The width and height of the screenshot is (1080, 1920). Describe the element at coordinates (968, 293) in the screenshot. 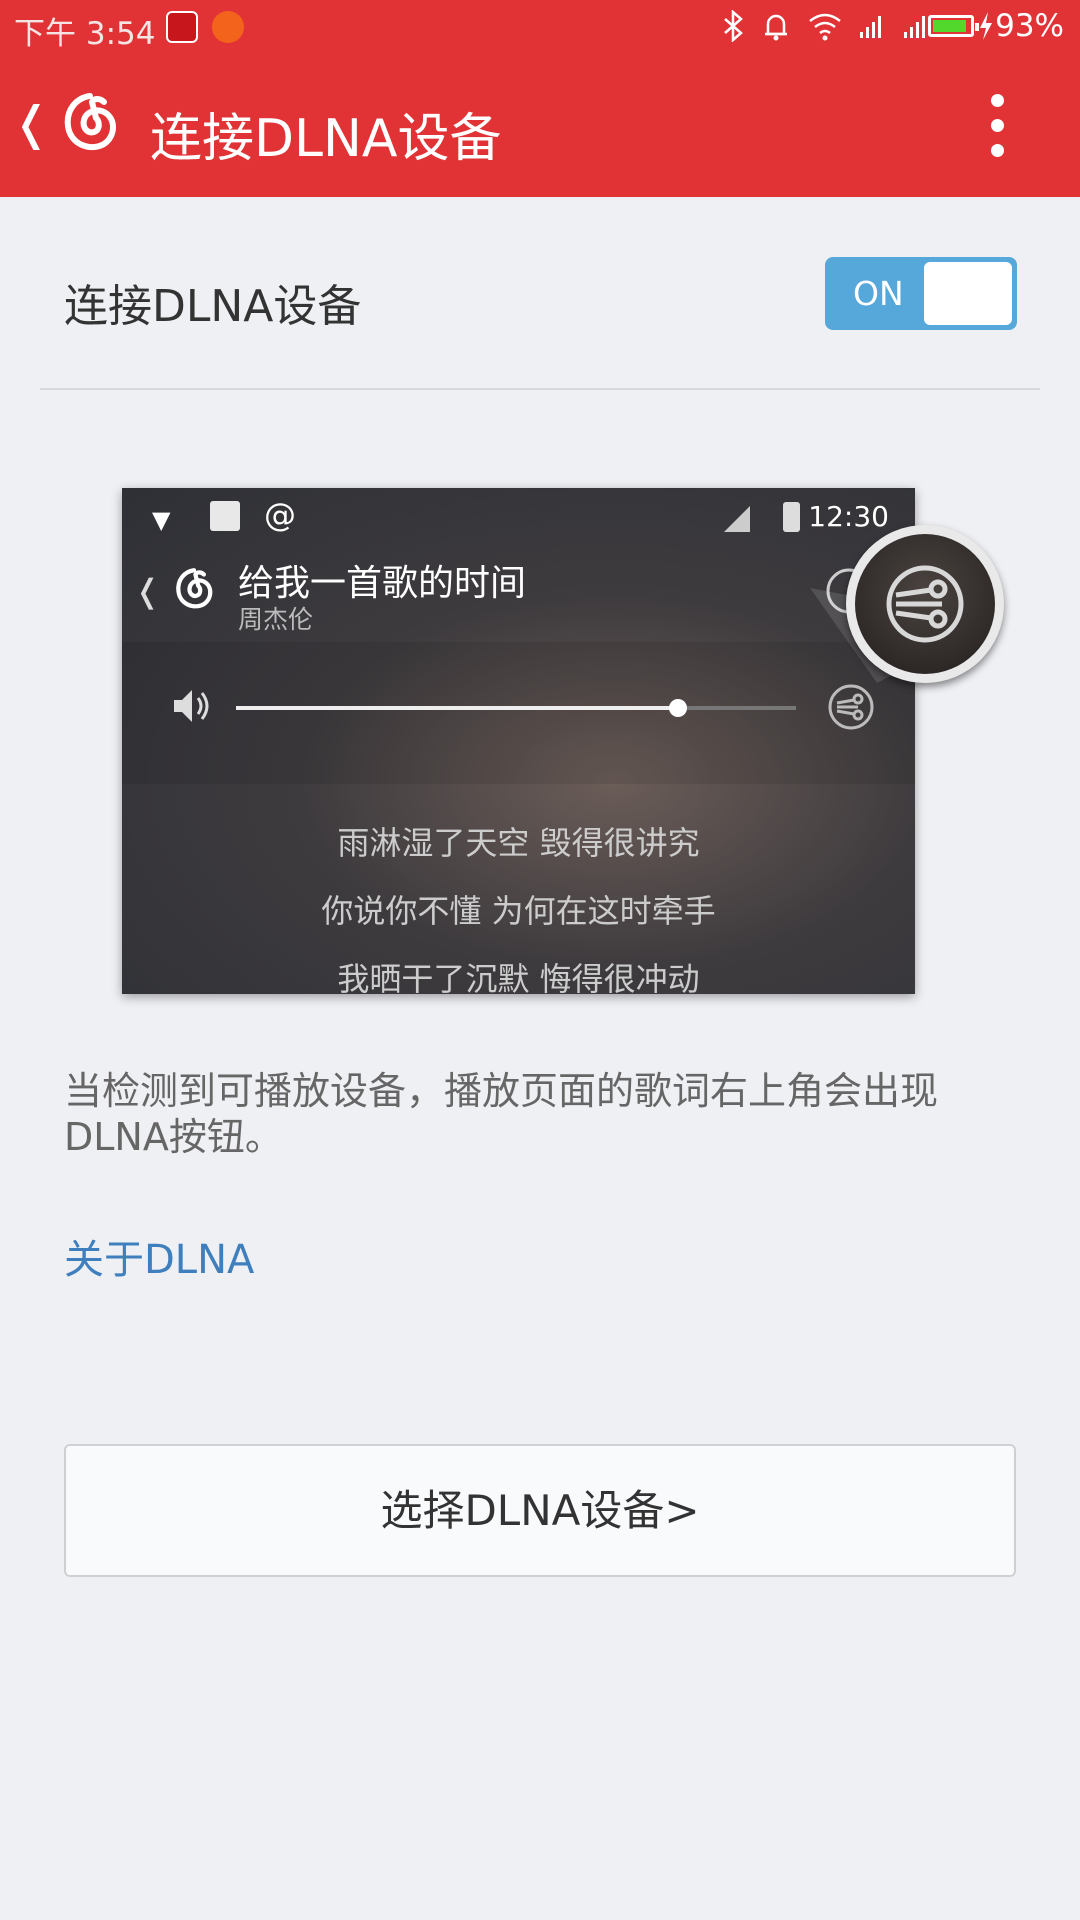

I see `toggle-knob` at that location.